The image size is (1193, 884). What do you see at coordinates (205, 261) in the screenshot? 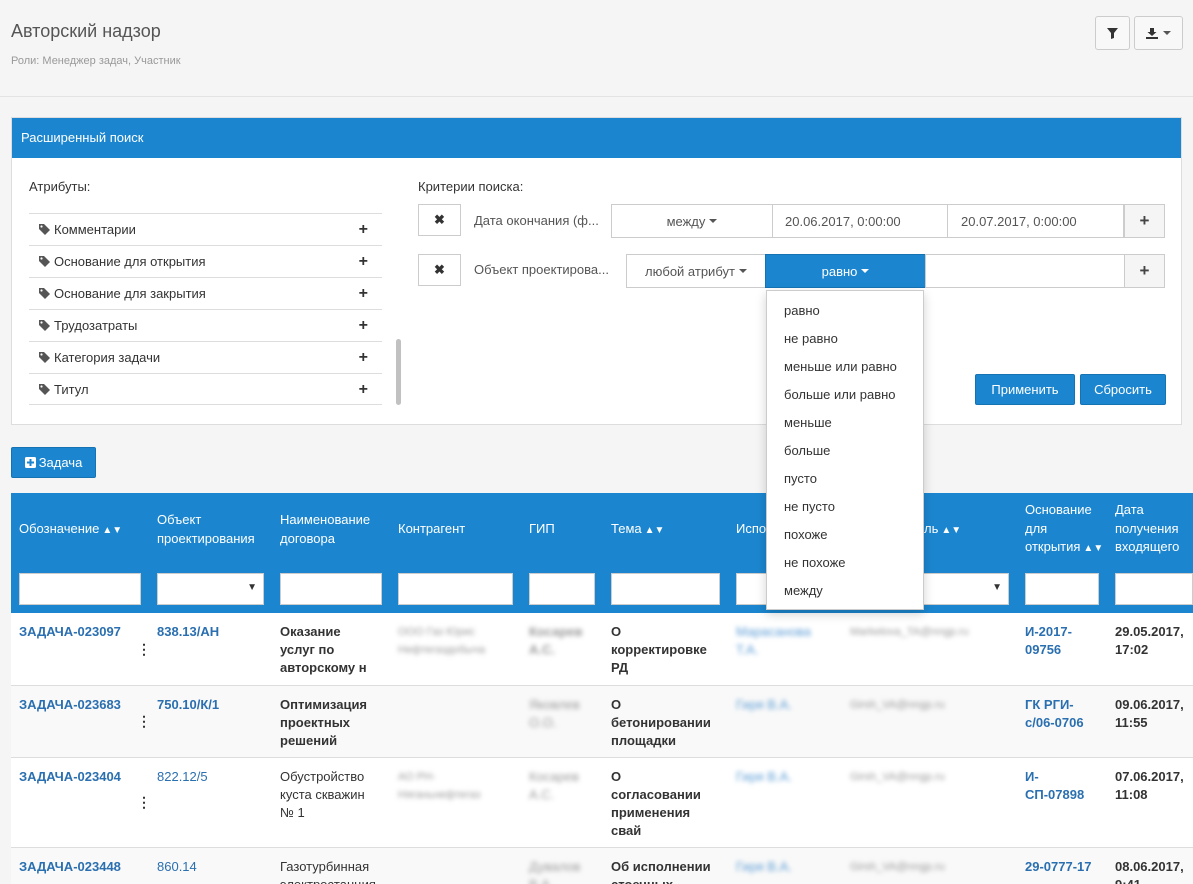
I see `attribute-item-opening-basis: Основание для открытия +` at bounding box center [205, 261].